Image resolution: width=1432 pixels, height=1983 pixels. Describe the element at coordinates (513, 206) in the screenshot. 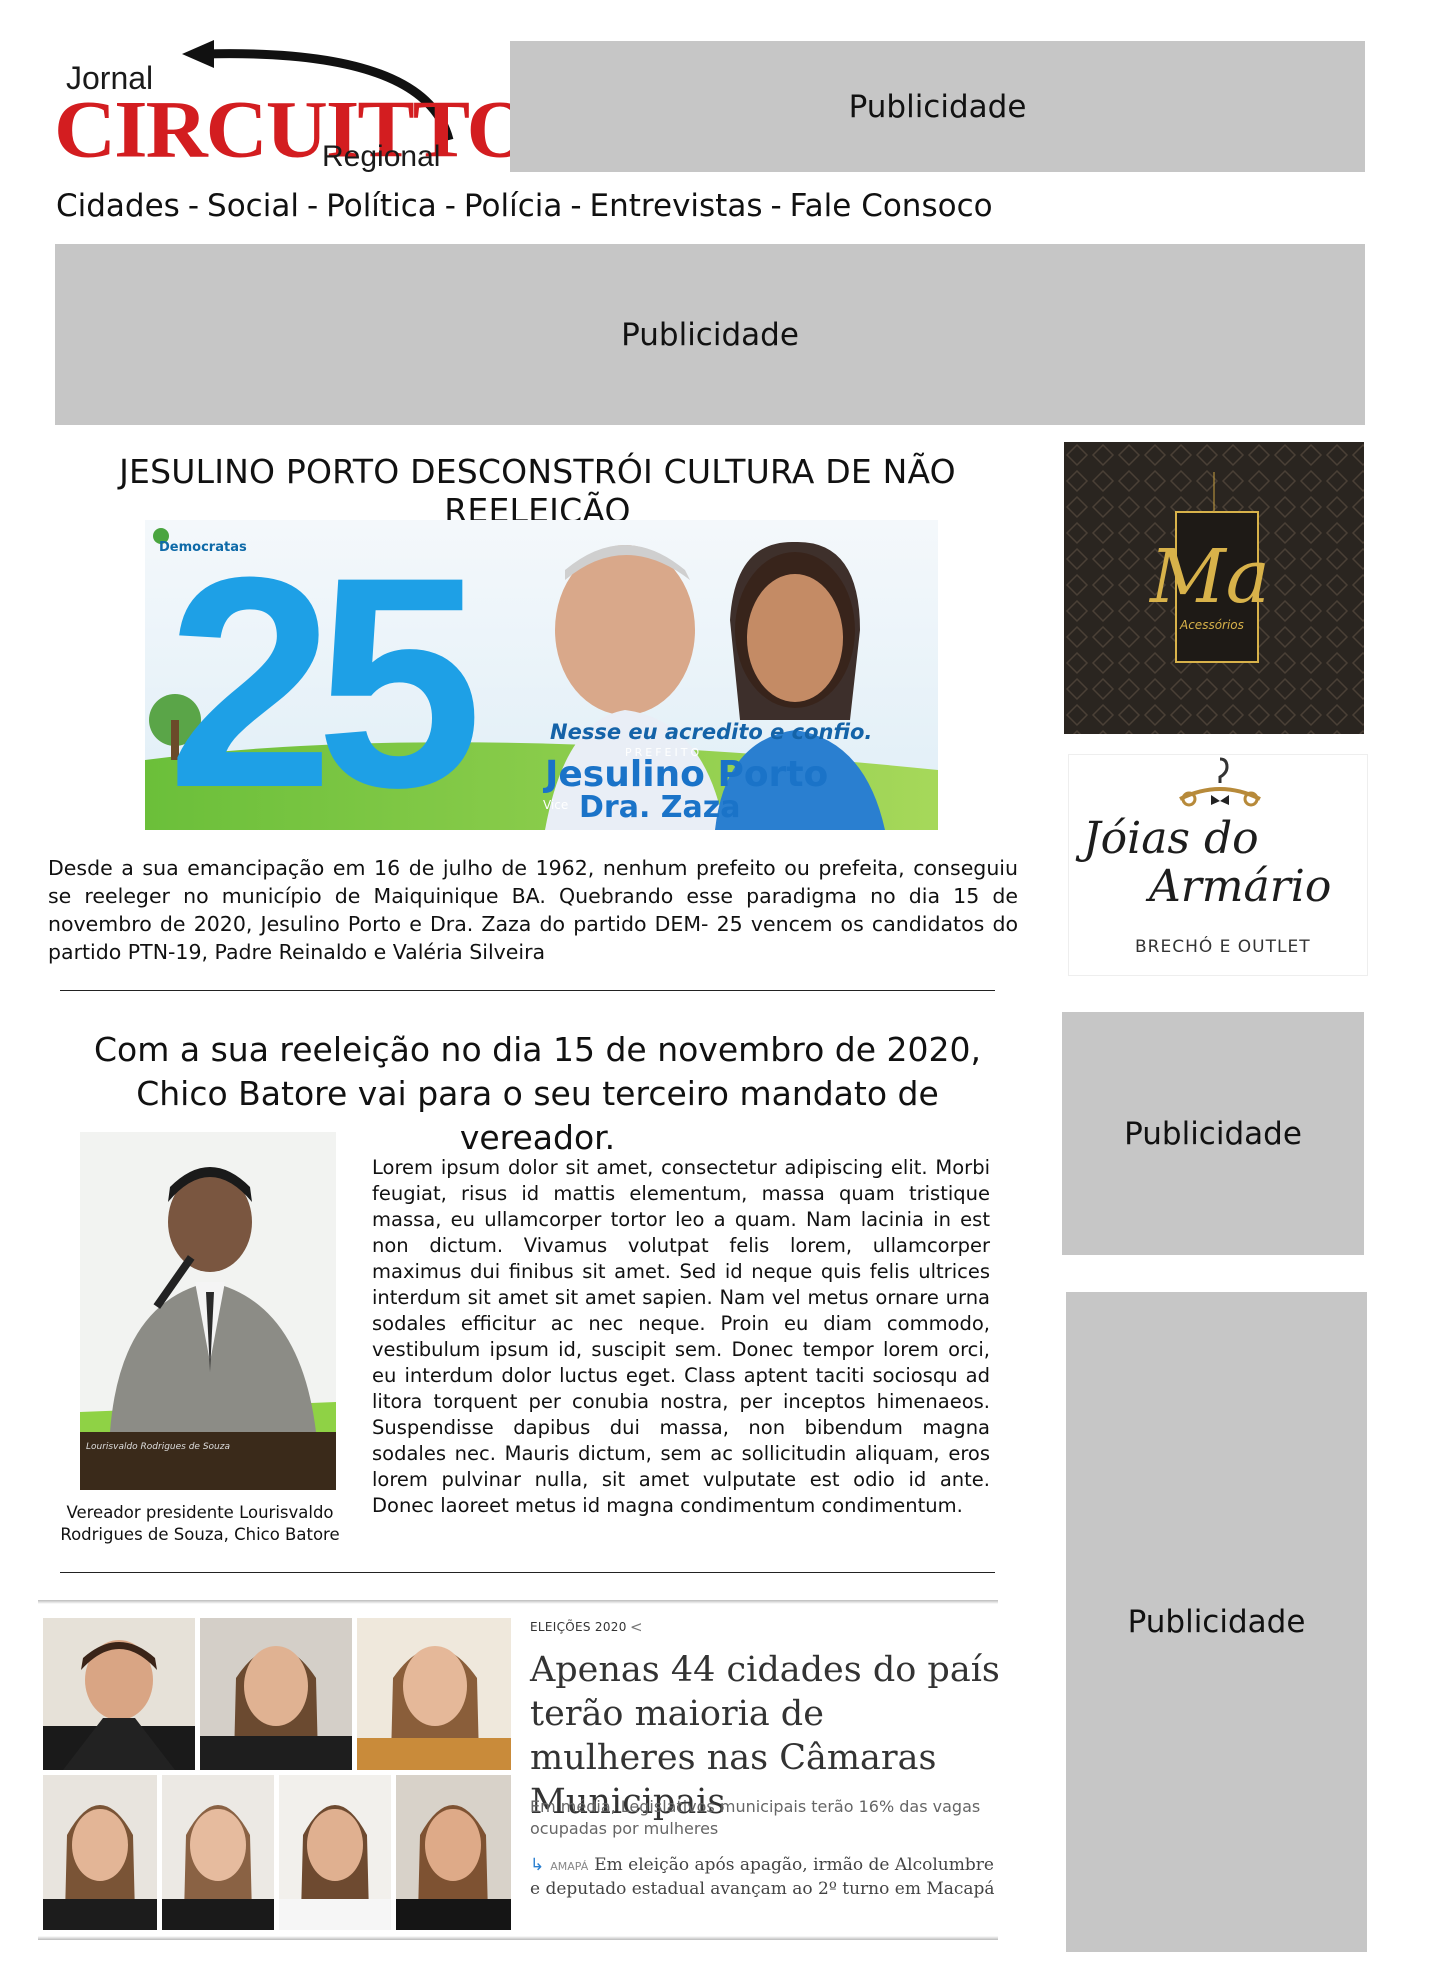

I see `nav-item-policia: Polícia` at that location.